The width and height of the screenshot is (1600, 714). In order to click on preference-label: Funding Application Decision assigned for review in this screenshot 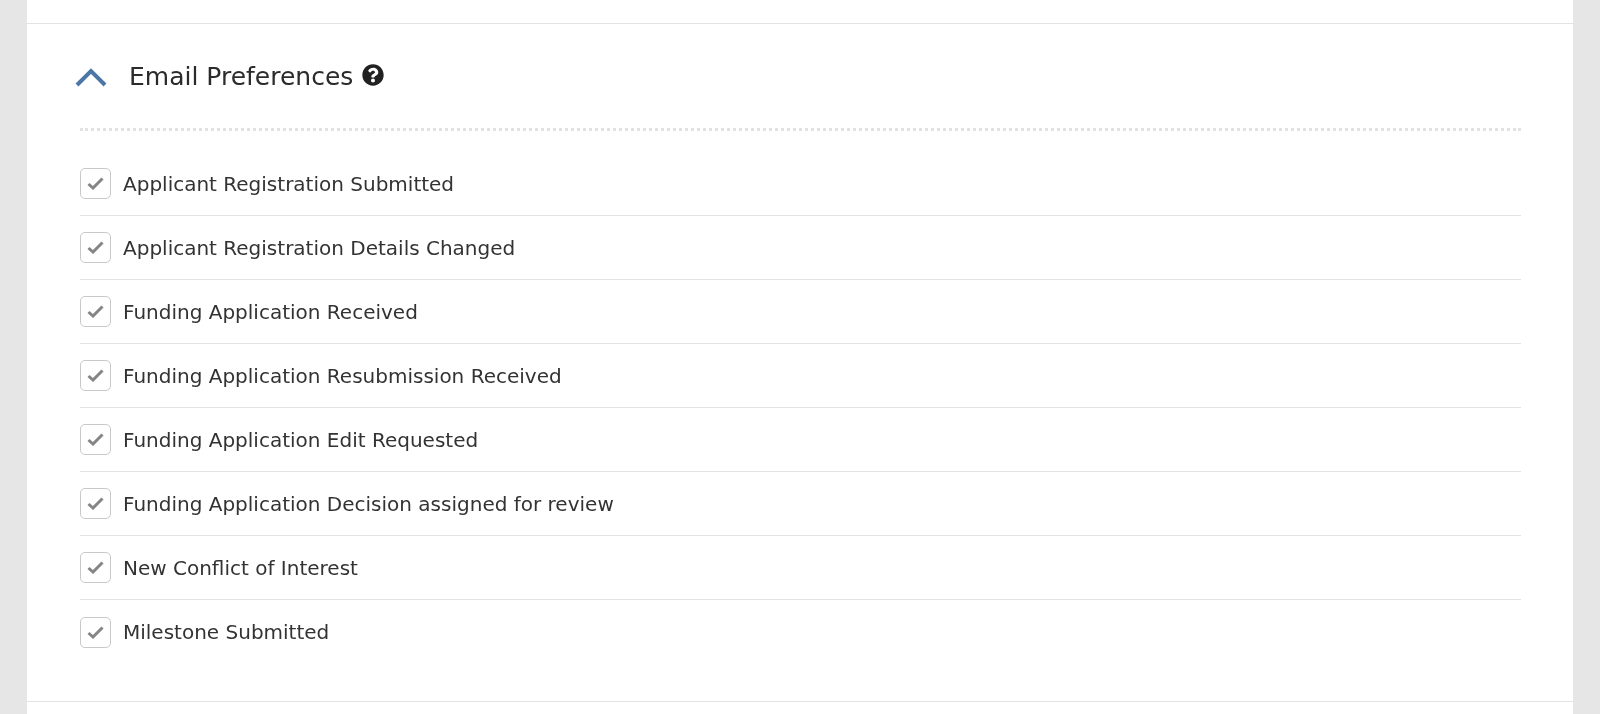, I will do `click(368, 504)`.